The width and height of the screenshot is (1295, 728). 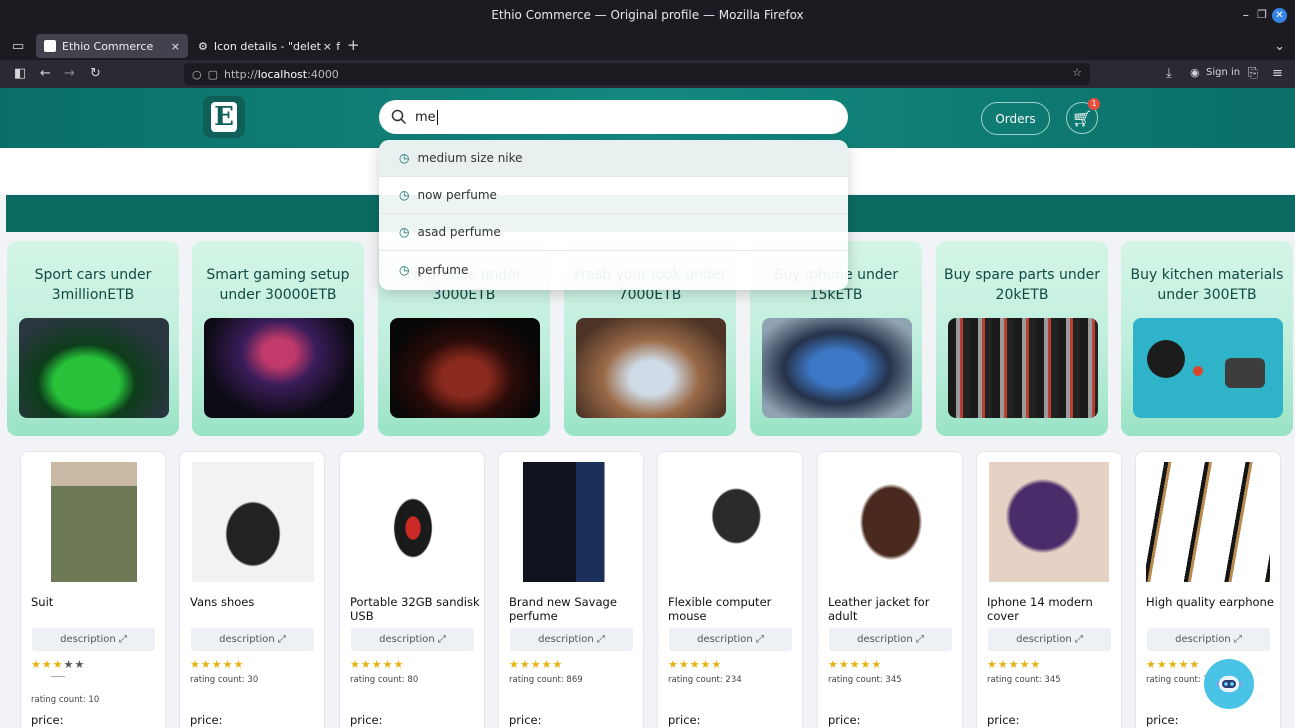 I want to click on search-input: me, so click(x=425, y=117).